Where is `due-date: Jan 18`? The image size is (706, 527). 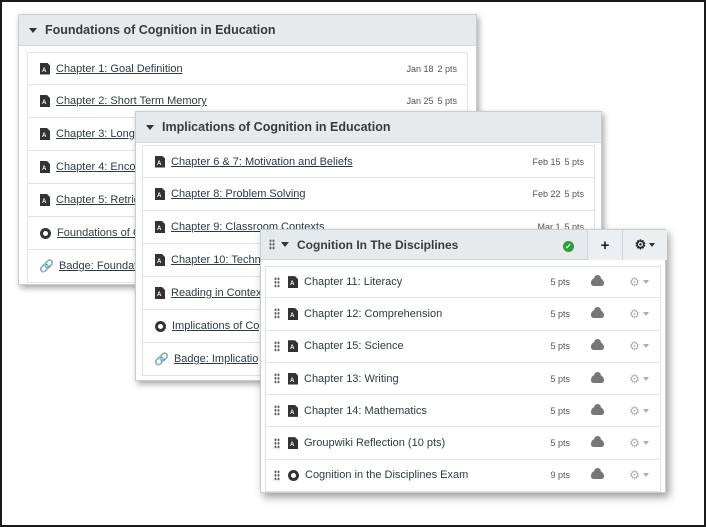
due-date: Jan 18 is located at coordinates (420, 68).